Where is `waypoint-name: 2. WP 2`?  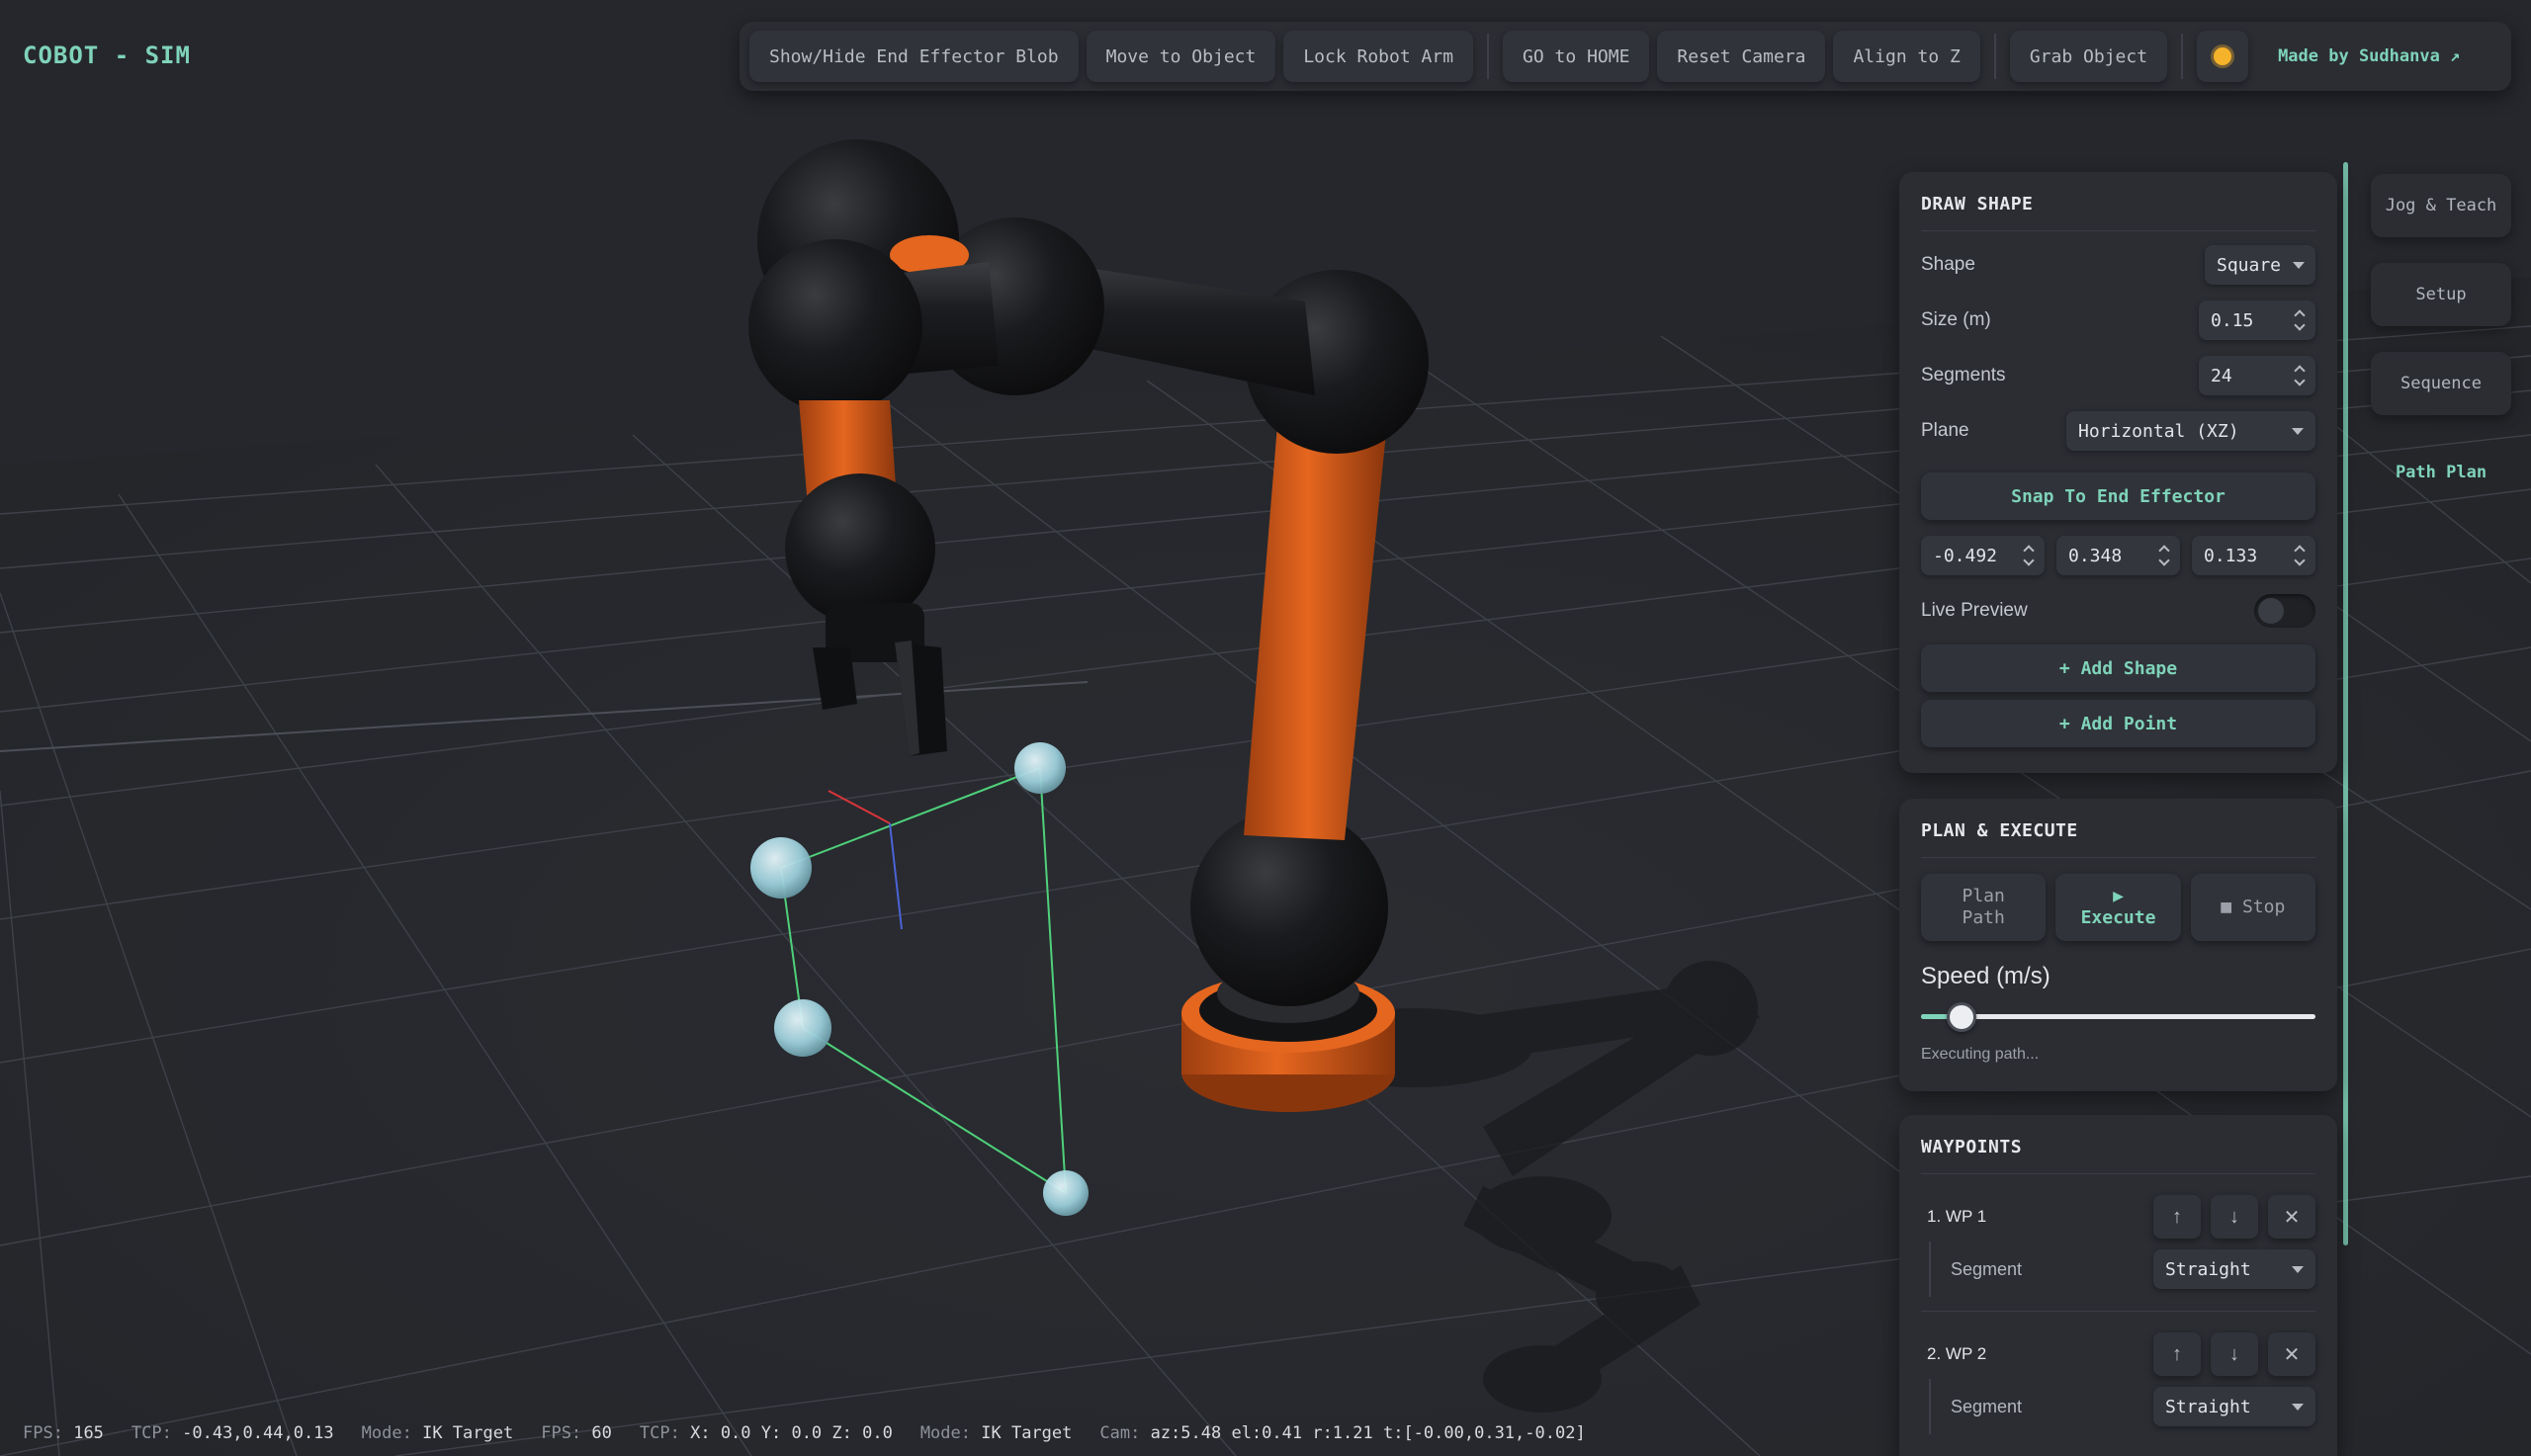
waypoint-name: 2. WP 2 is located at coordinates (1957, 1353).